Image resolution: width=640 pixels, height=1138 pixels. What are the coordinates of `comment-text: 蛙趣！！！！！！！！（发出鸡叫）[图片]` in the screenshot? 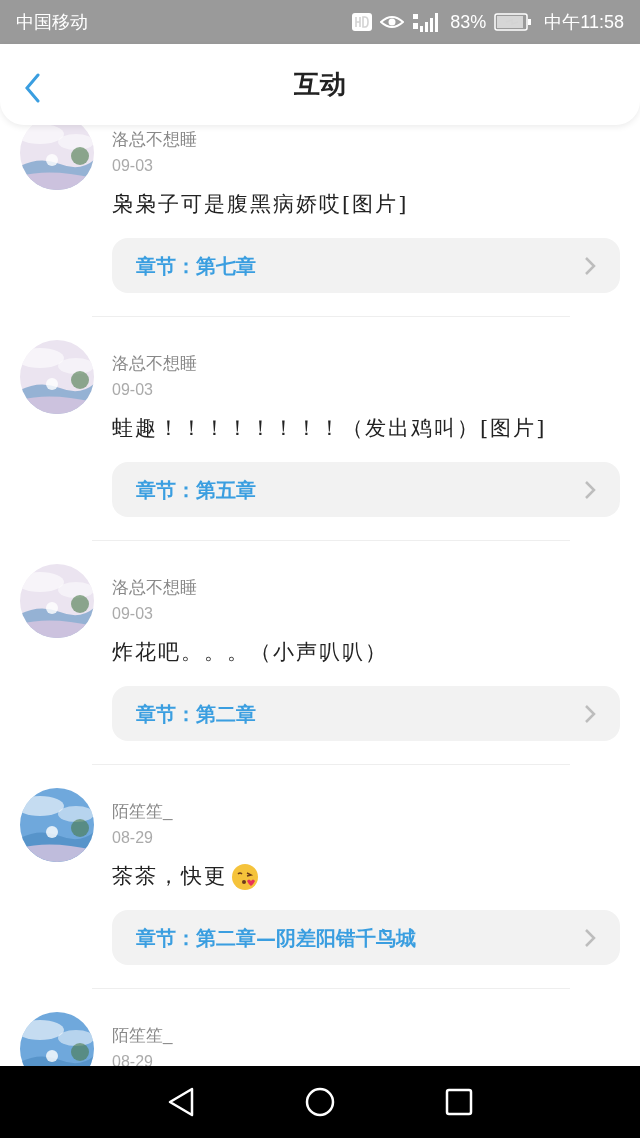 It's located at (329, 429).